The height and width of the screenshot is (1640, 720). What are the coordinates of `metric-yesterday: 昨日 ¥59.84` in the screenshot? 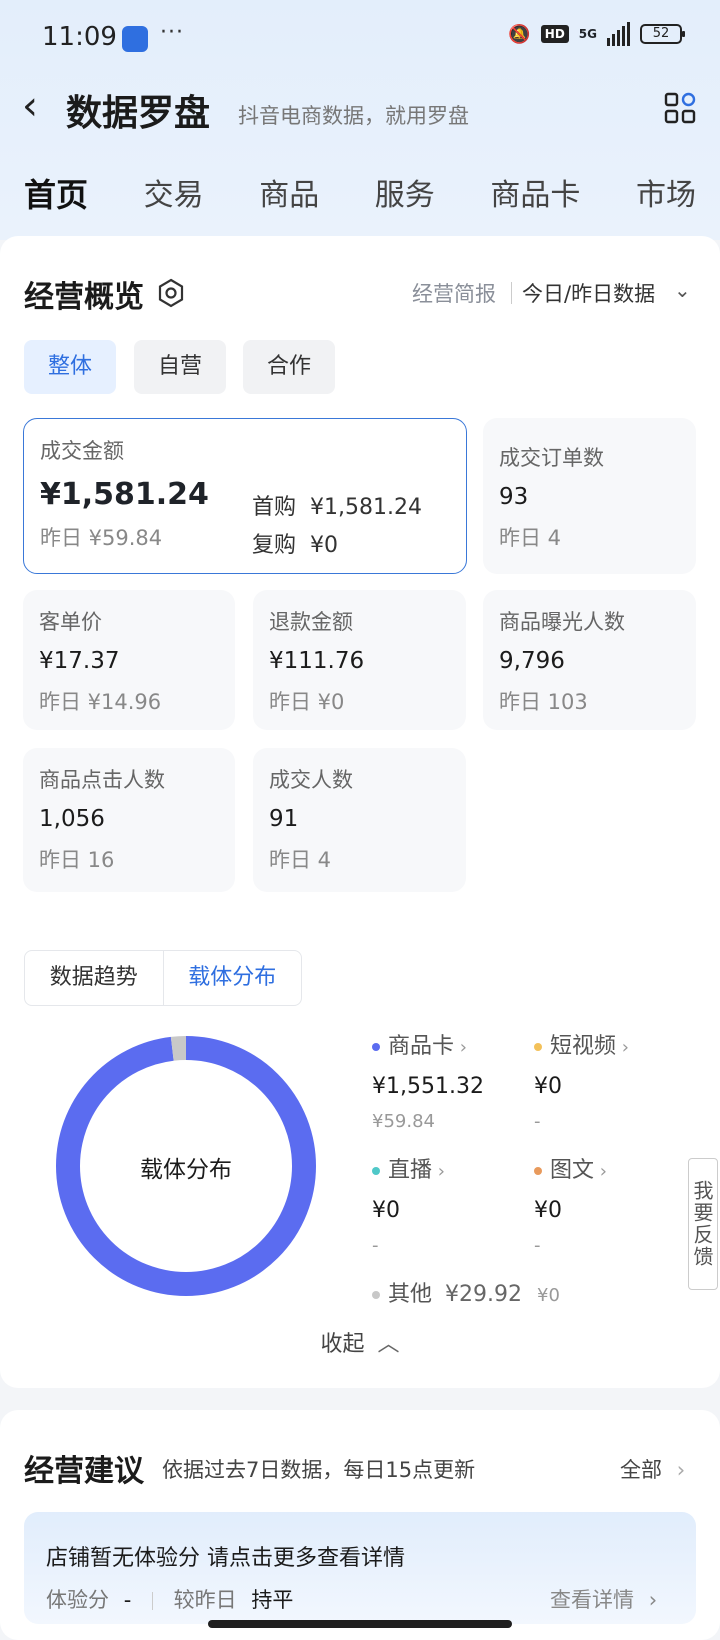 It's located at (101, 538).